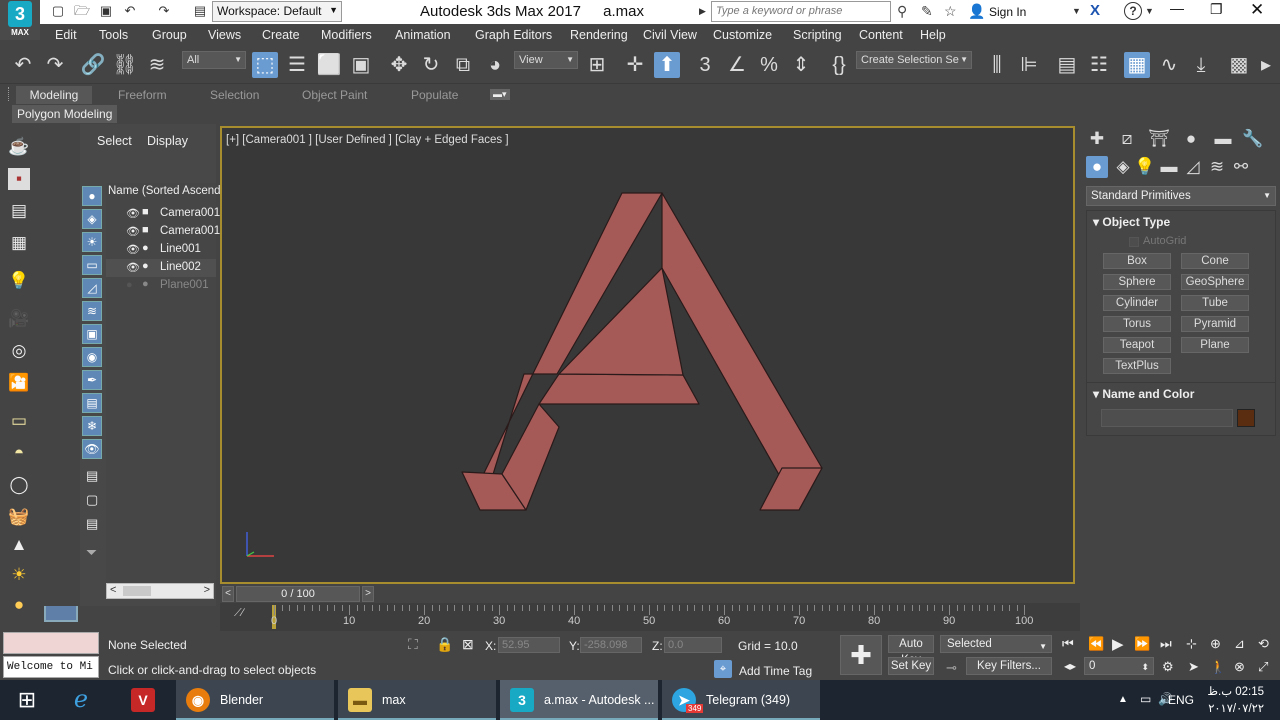 The width and height of the screenshot is (1280, 720). I want to click on display-geometry-icon: ●, so click(92, 196).